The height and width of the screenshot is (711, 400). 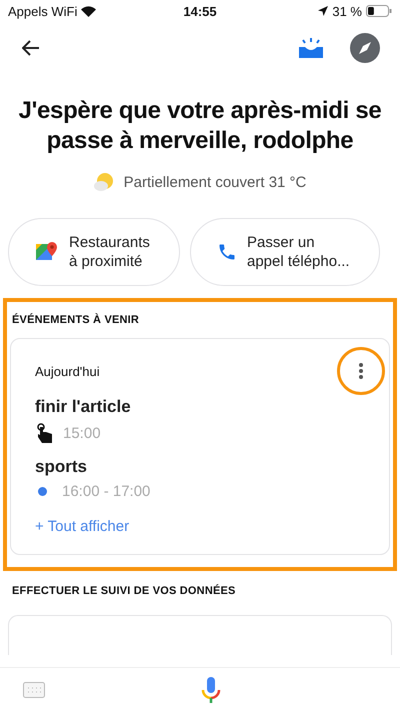 I want to click on microphone-icon, so click(x=211, y=690).